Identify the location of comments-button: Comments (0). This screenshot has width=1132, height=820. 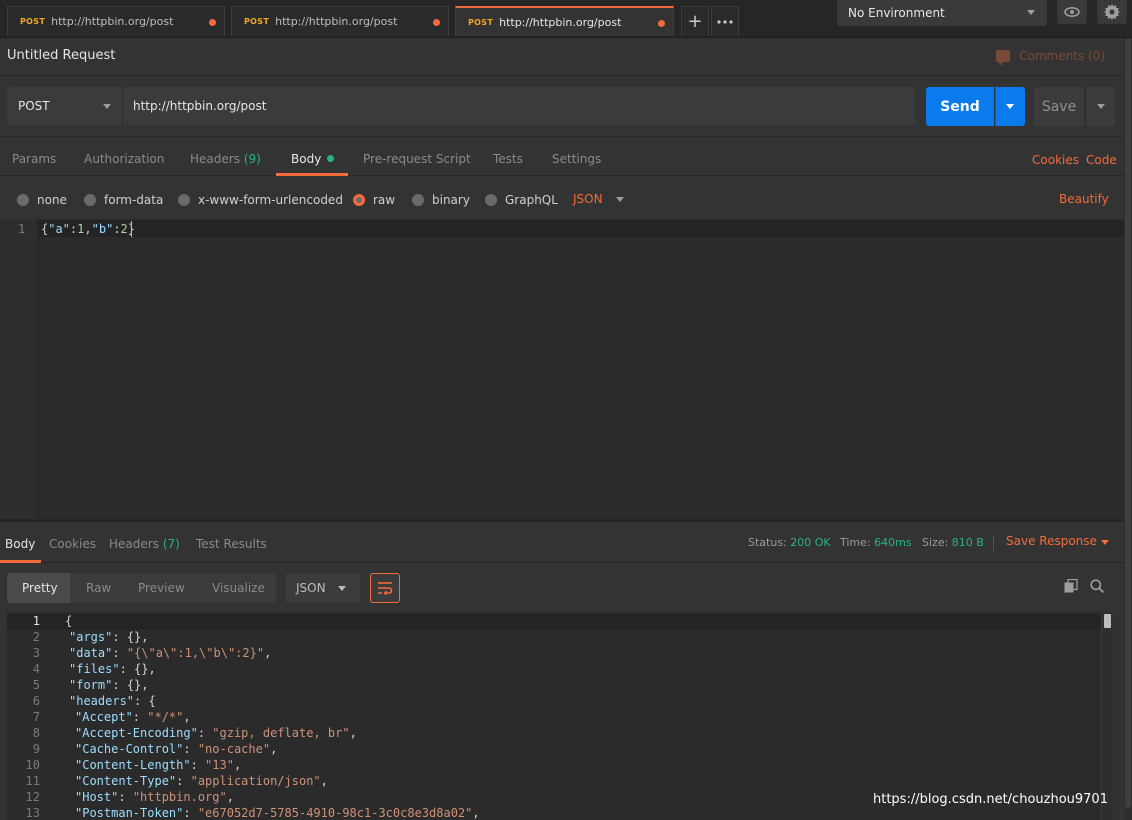
(1050, 57).